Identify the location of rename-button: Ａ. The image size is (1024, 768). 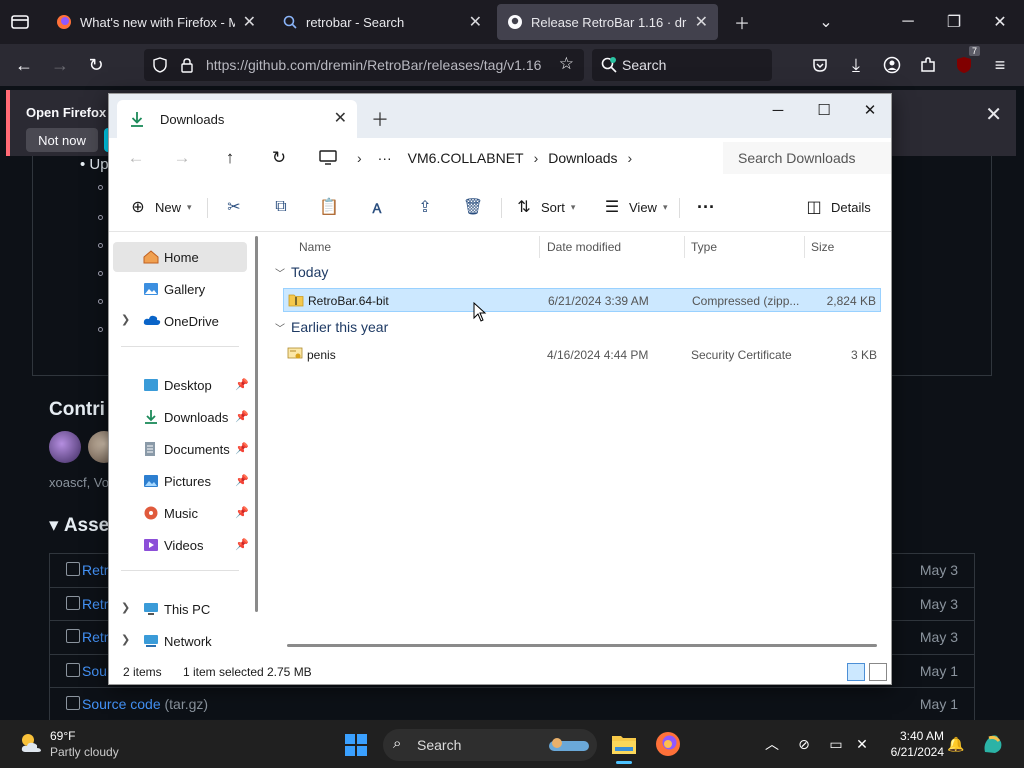
(377, 207).